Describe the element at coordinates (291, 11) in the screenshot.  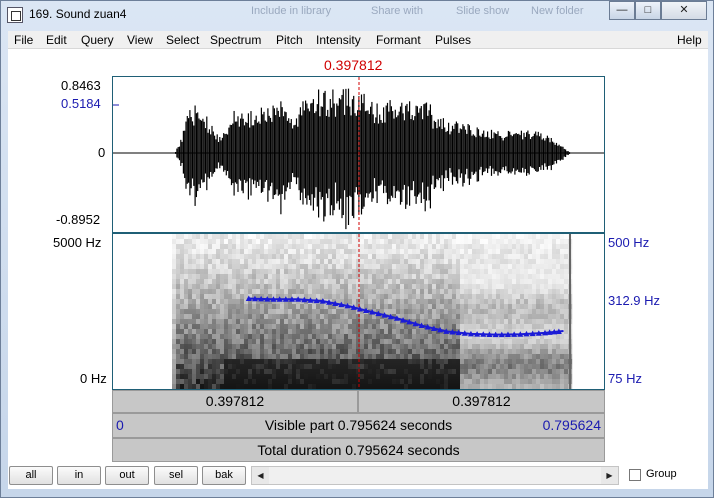
I see `background-toolbar-item: Include in library` at that location.